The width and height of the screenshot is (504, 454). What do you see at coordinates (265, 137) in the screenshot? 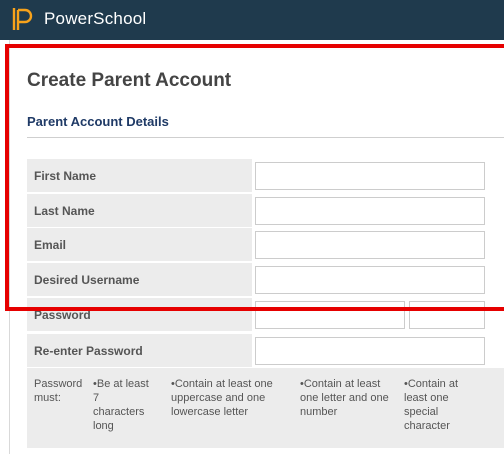
I see `section-divider` at bounding box center [265, 137].